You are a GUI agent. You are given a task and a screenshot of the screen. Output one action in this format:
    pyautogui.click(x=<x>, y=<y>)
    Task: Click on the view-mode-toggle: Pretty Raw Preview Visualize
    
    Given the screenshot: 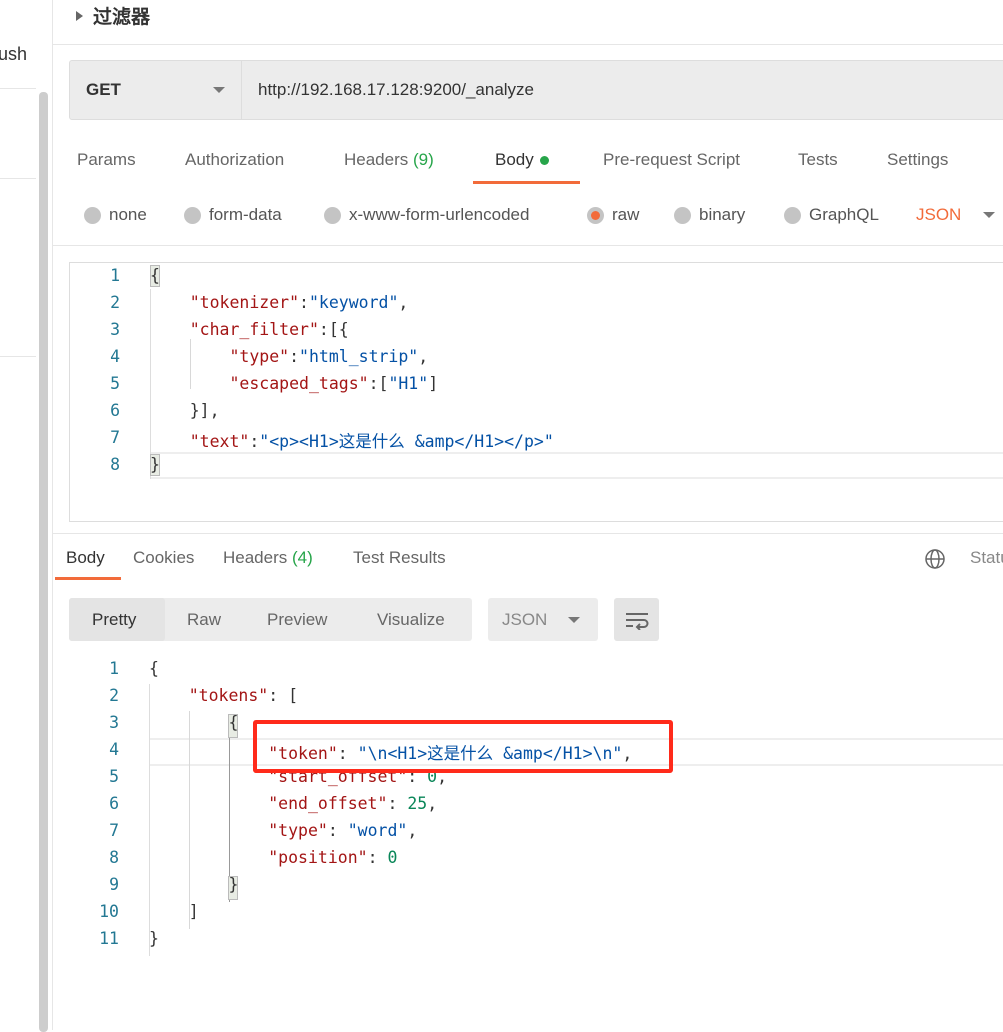 What is the action you would take?
    pyautogui.click(x=270, y=619)
    